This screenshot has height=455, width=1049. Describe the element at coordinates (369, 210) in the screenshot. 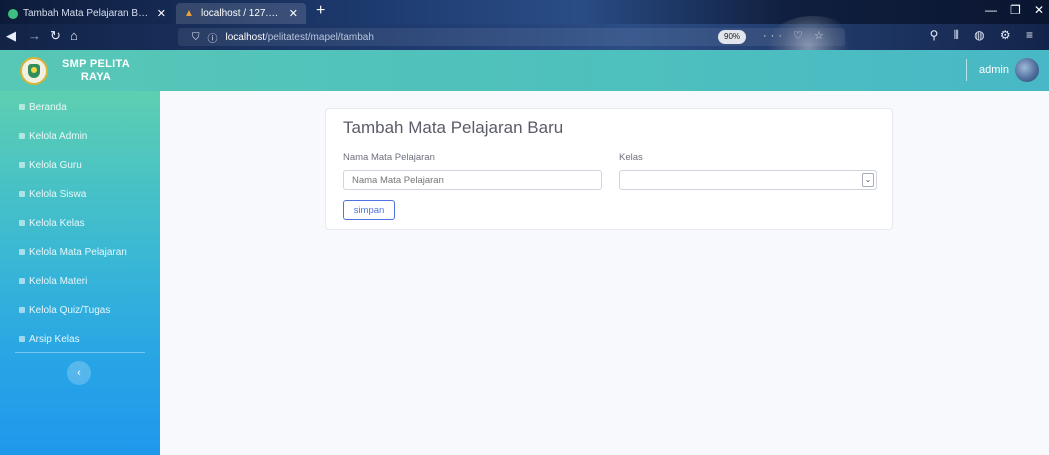

I see `save-button: simpan` at that location.